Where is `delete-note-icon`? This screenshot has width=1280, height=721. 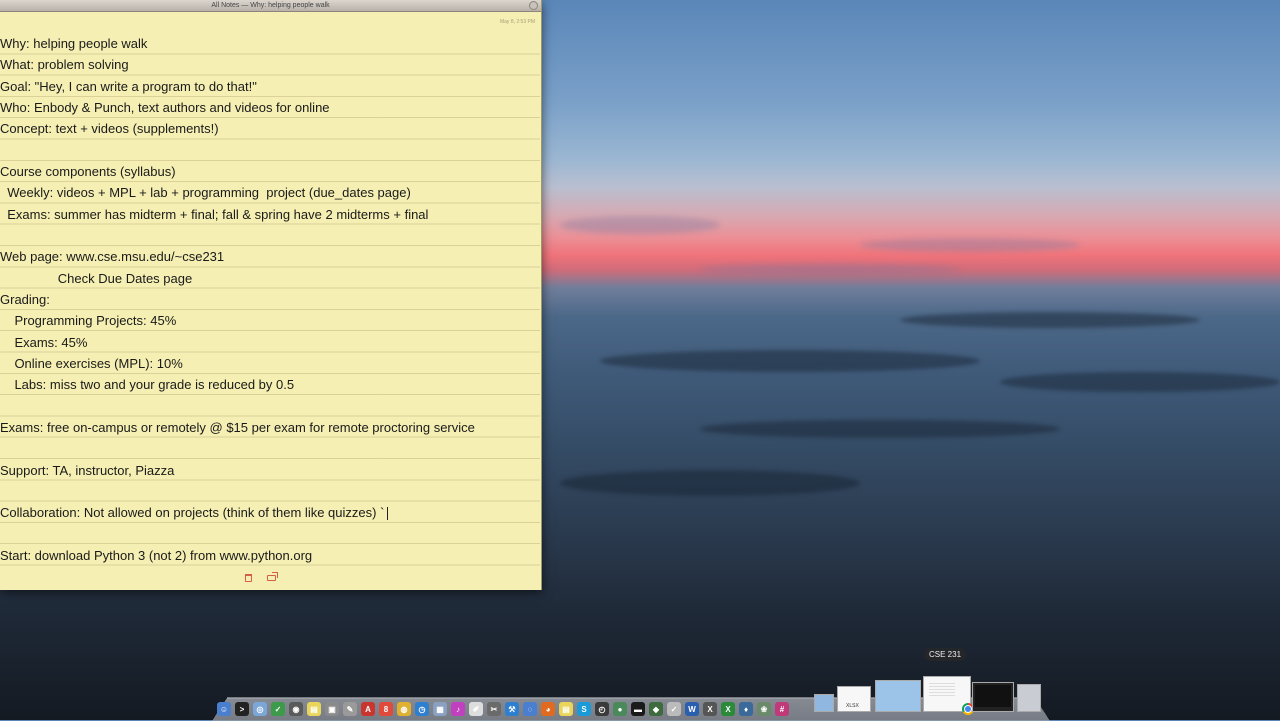 delete-note-icon is located at coordinates (248, 578).